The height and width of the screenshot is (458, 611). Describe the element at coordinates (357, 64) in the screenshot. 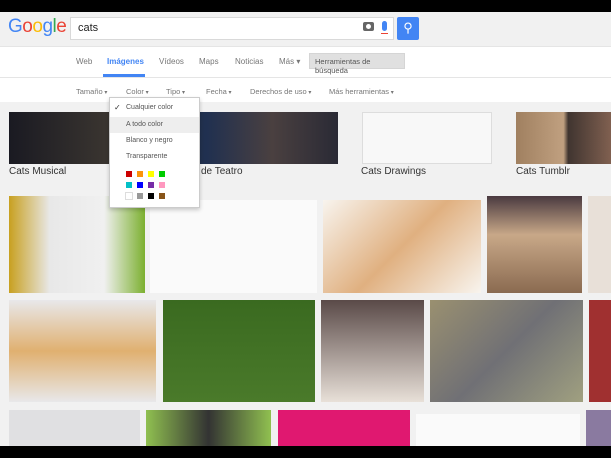

I see `search-tools-button: Herramientas de búsqueda` at that location.